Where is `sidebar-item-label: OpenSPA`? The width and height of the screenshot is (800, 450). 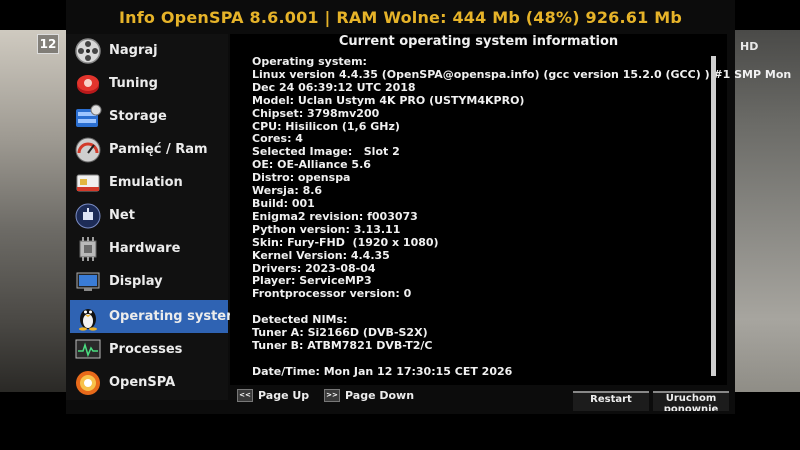 sidebar-item-label: OpenSPA is located at coordinates (142, 382).